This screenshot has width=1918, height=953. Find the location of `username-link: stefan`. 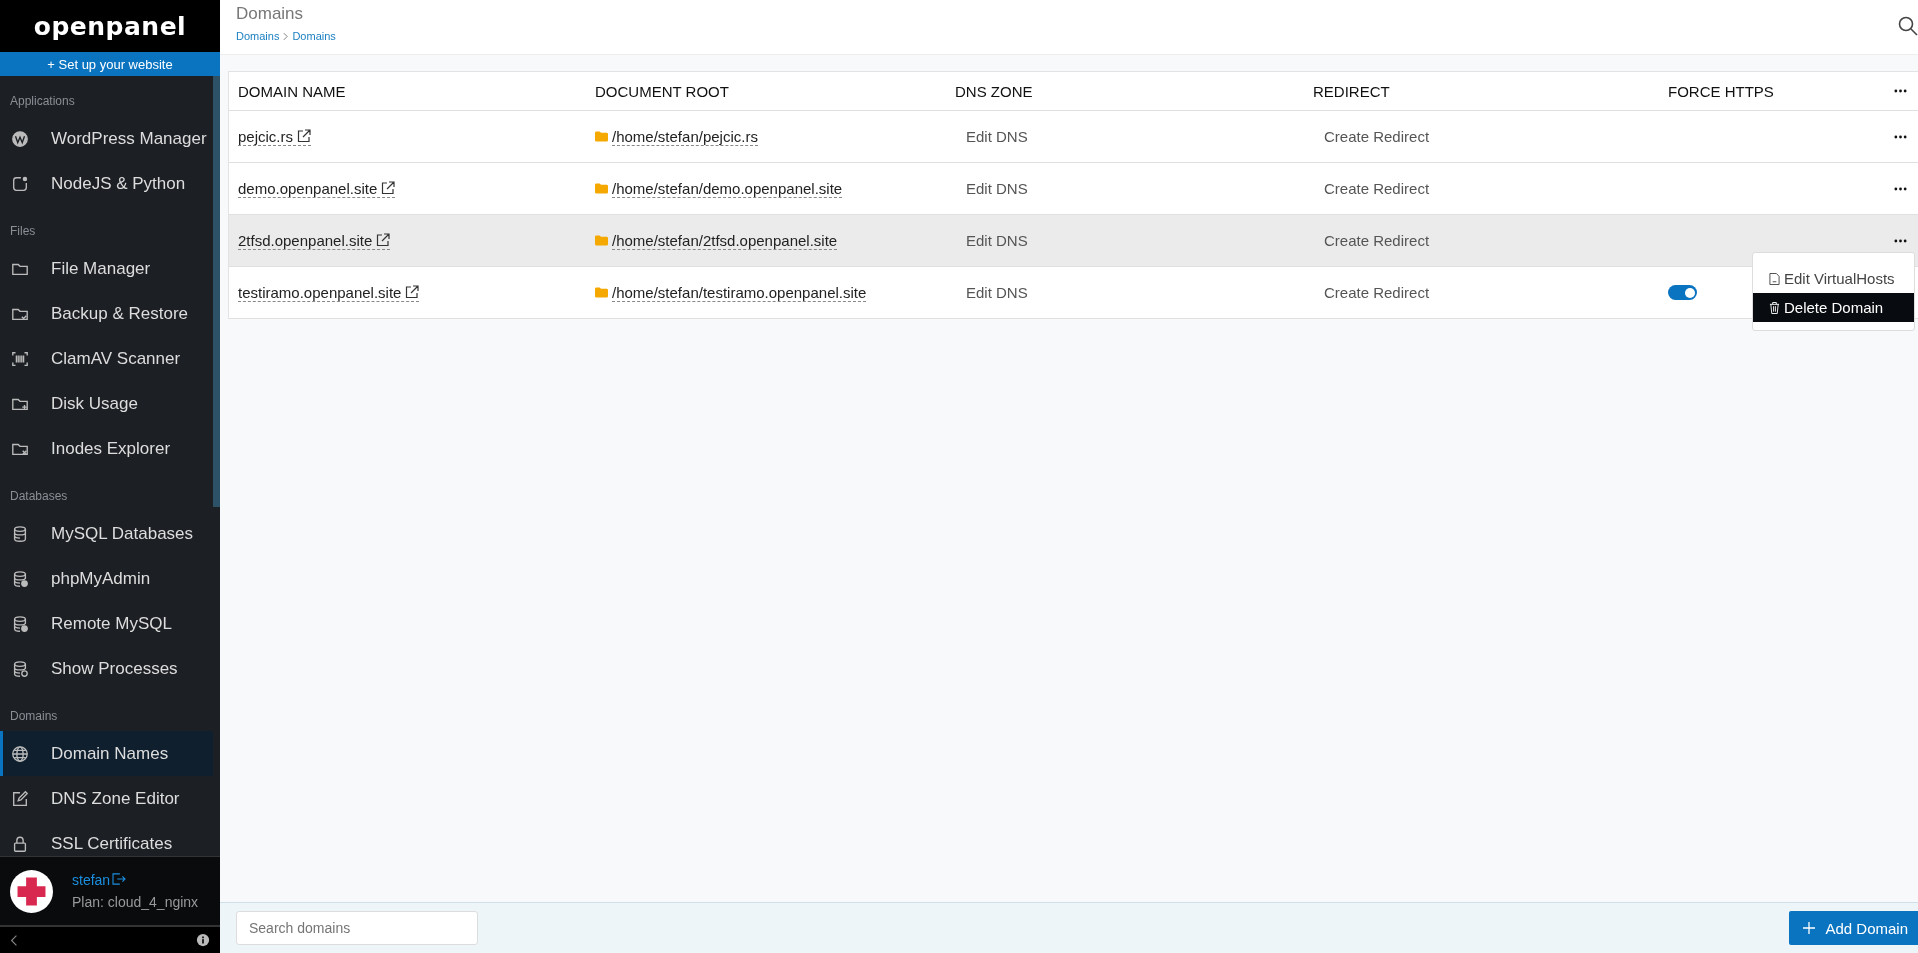

username-link: stefan is located at coordinates (91, 880).